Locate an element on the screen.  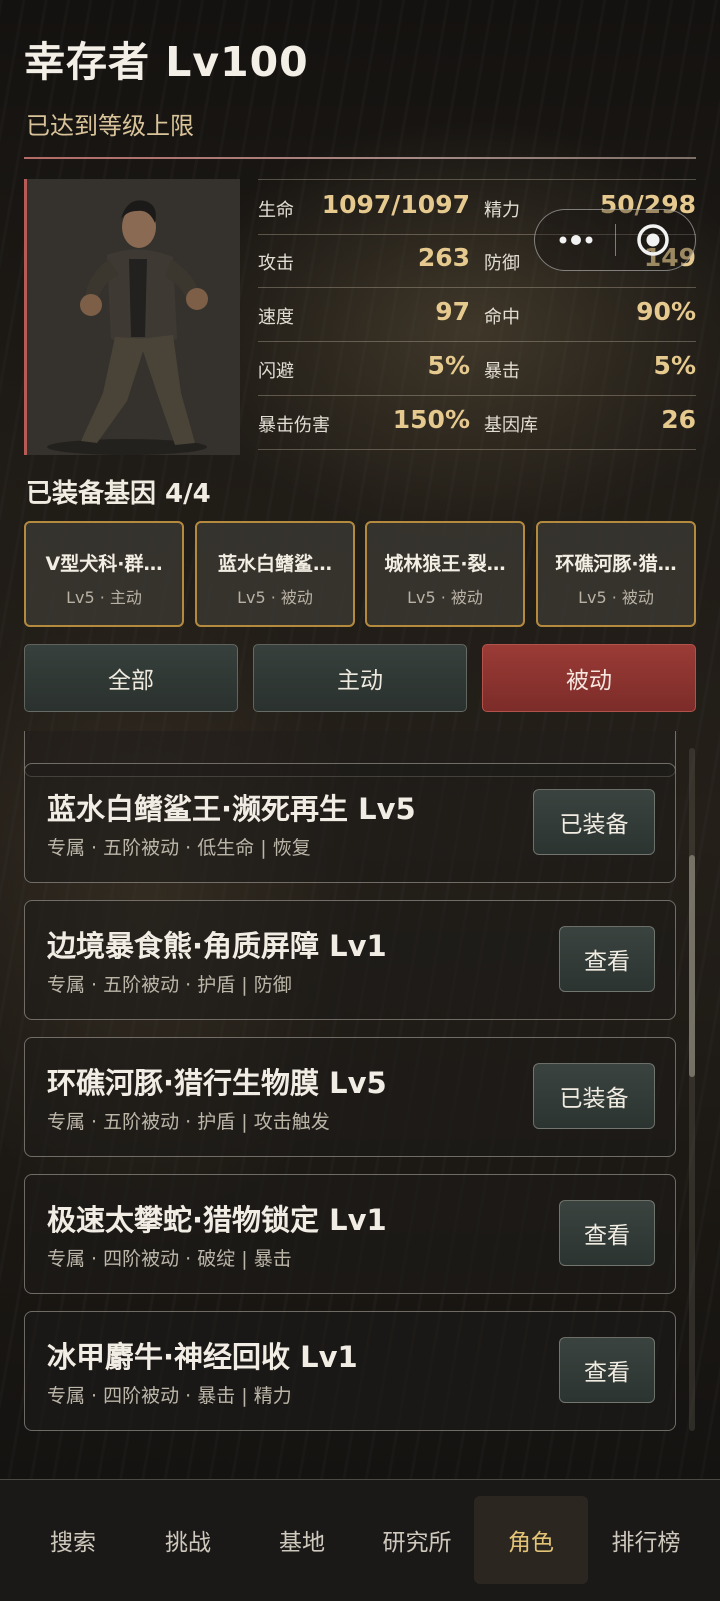
character-portrait is located at coordinates (132, 317).